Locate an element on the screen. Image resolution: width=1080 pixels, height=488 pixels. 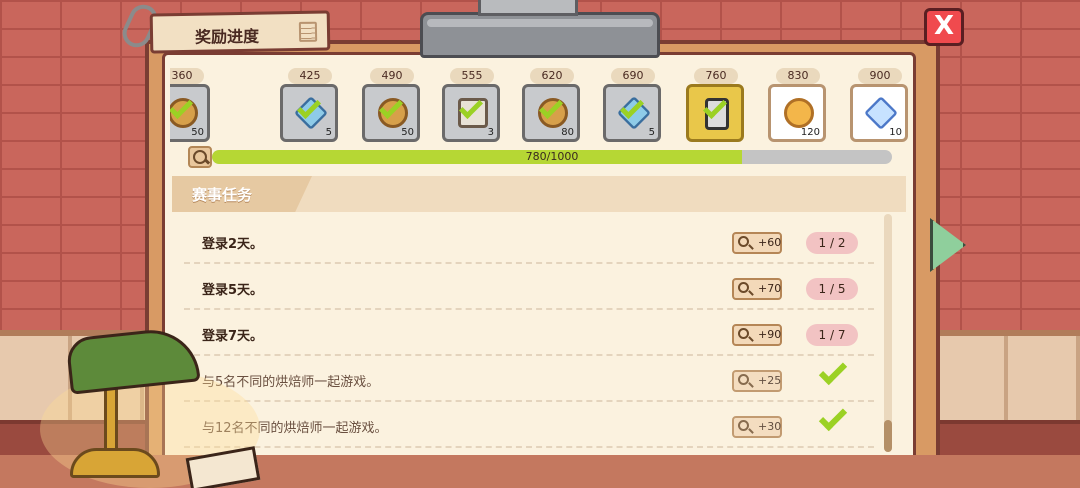
task-row: 登录2天。 +60 1 / 2 is located at coordinates (529, 241).